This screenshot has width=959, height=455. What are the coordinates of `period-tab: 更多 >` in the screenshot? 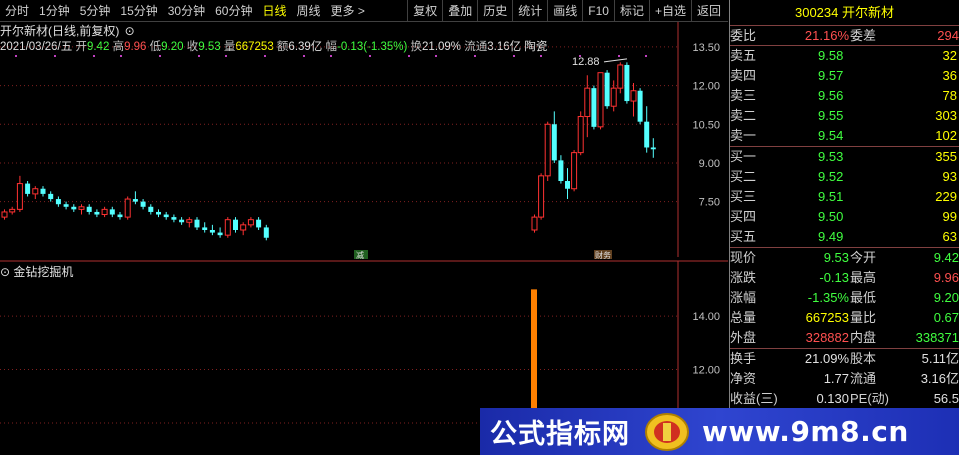 It's located at (348, 11).